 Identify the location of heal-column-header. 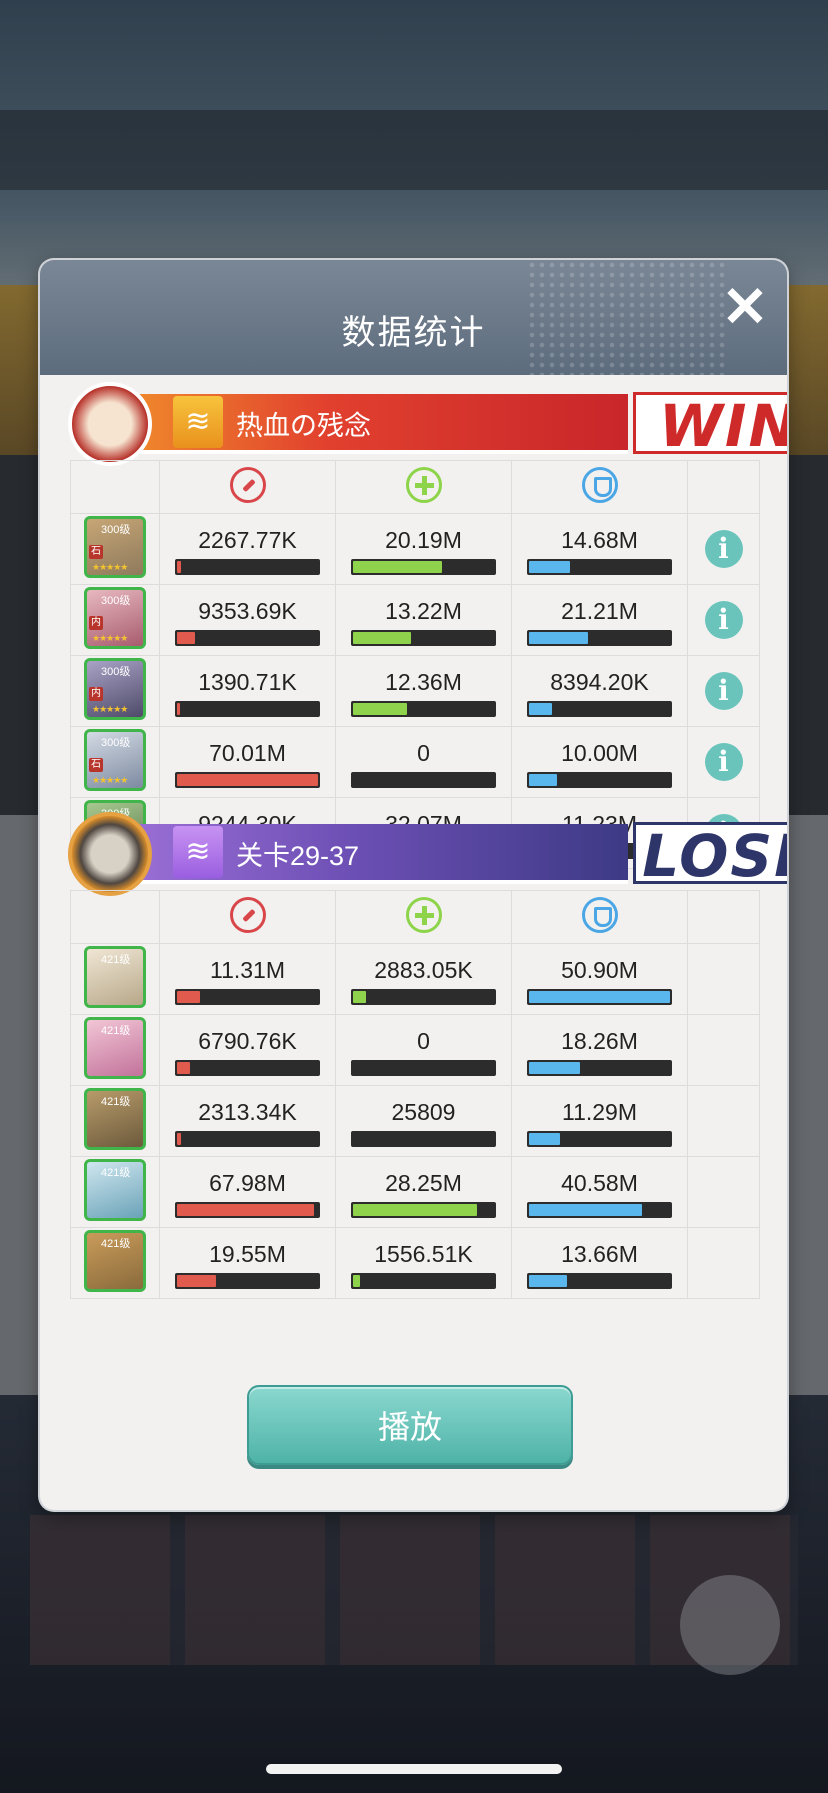
(423, 917).